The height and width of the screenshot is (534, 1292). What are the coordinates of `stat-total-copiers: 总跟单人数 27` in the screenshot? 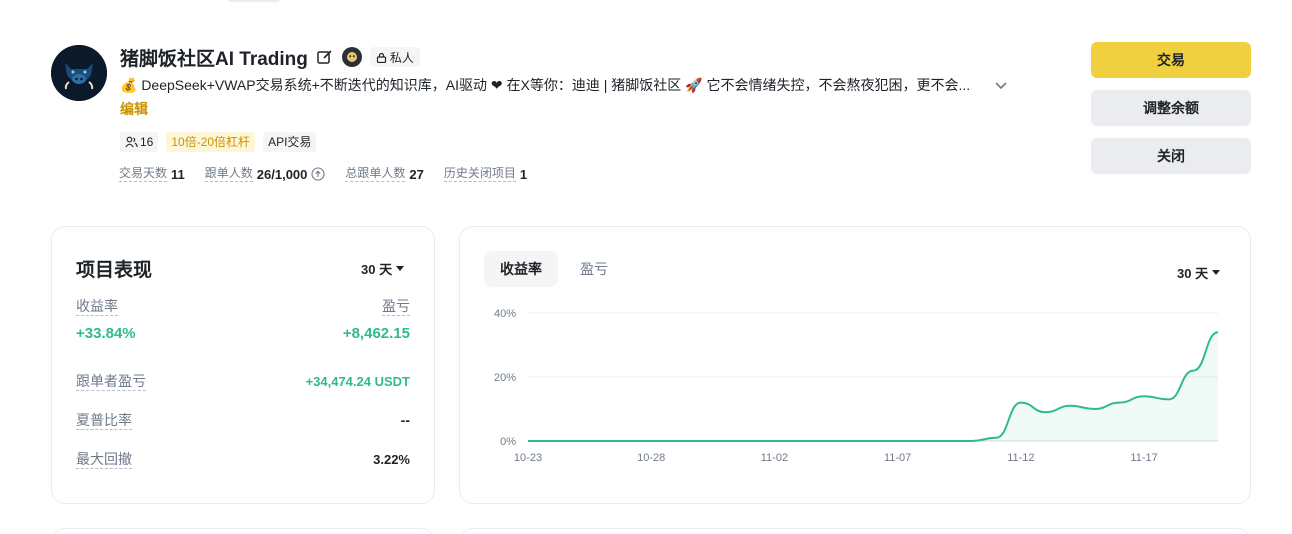 It's located at (384, 174).